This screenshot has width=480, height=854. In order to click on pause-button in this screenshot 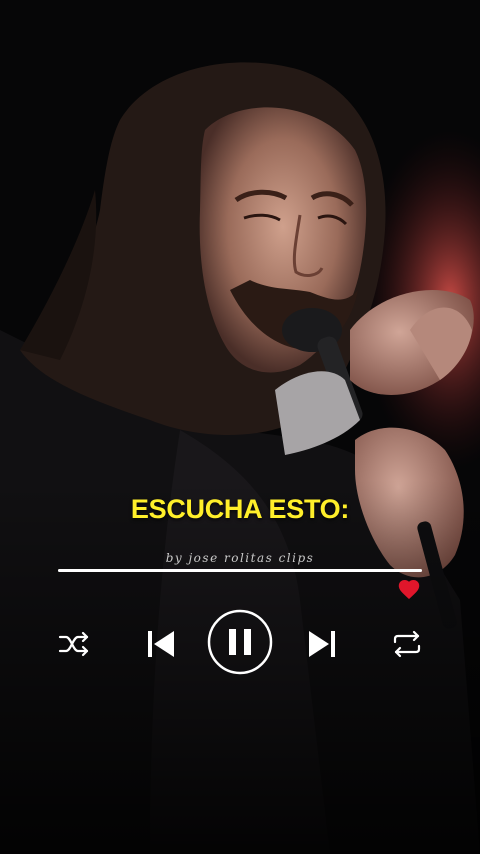, I will do `click(240, 642)`.